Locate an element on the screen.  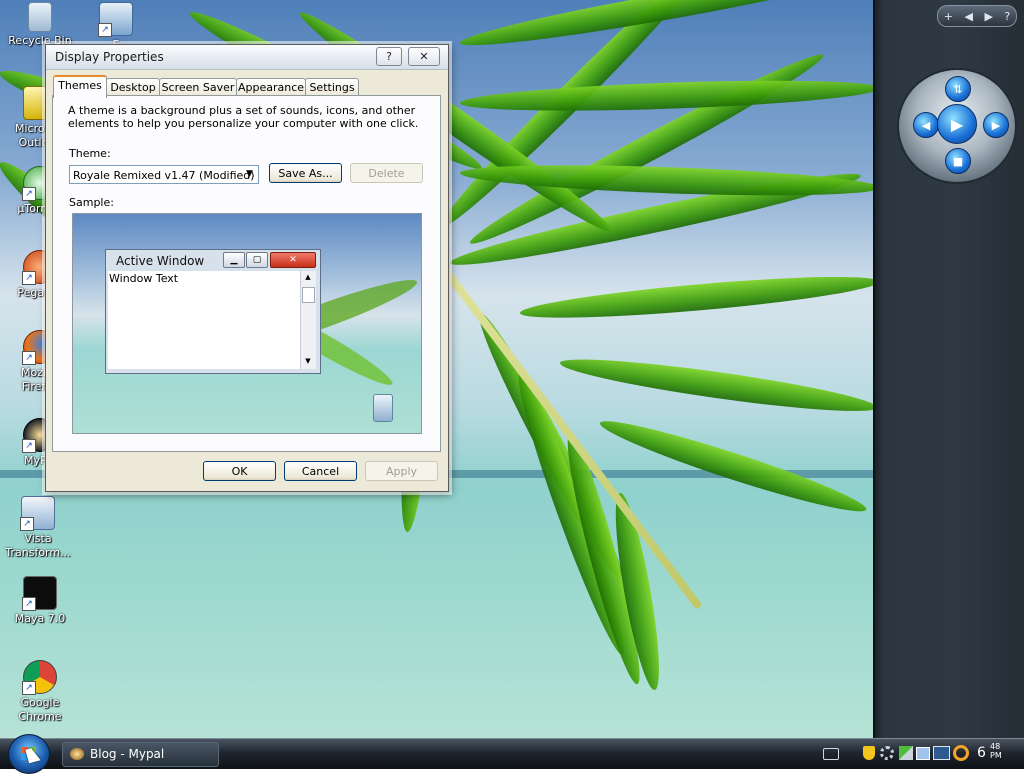
chrome-icon: ↗ is located at coordinates (39, 677).